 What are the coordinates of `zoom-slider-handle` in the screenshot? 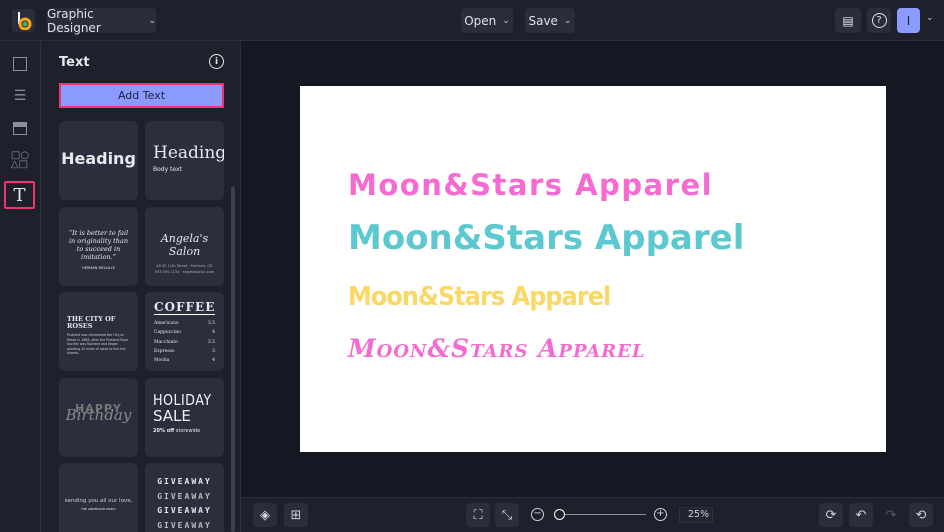 It's located at (559, 514).